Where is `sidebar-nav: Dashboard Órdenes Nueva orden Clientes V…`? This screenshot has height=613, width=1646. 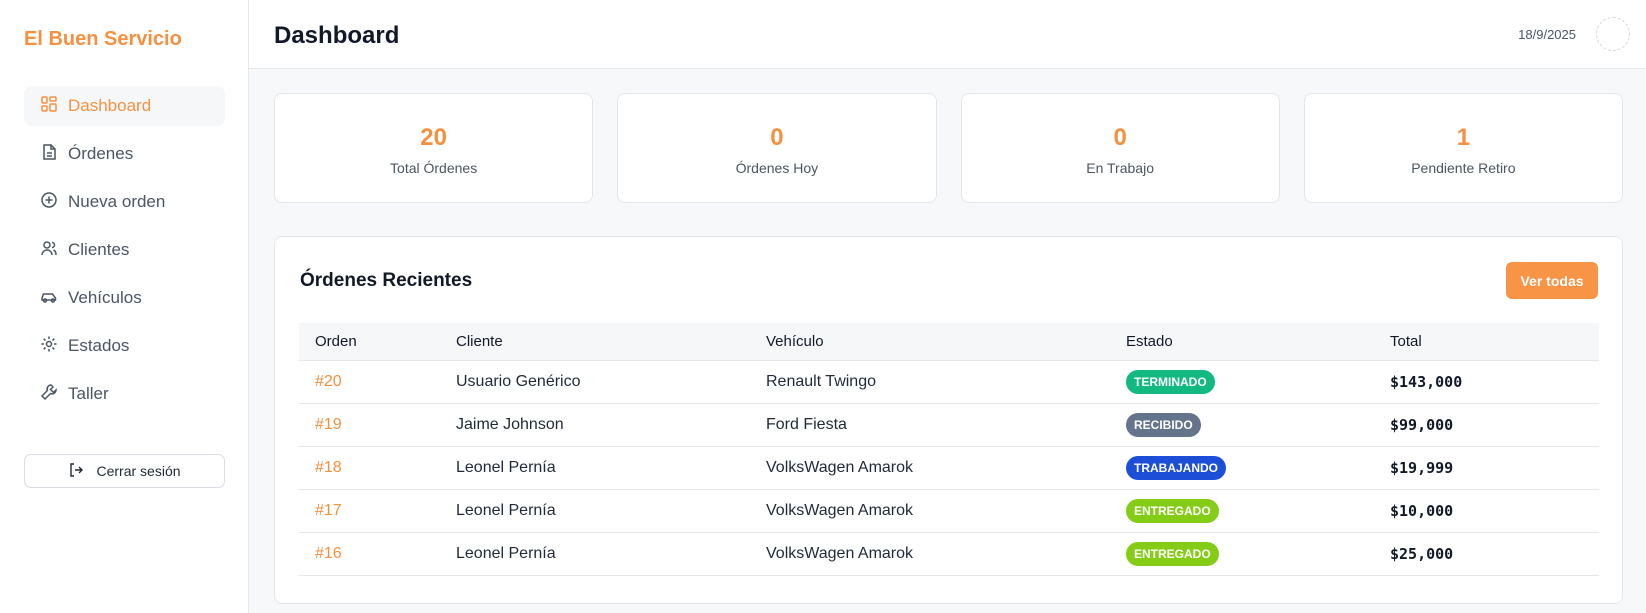 sidebar-nav: Dashboard Órdenes Nueva orden Clientes V… is located at coordinates (124, 254).